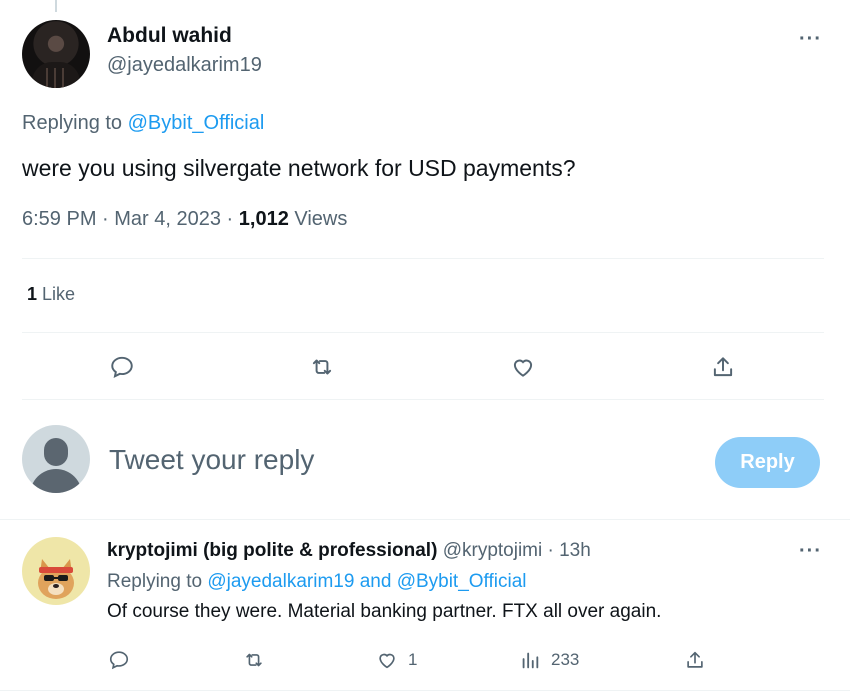 The width and height of the screenshot is (850, 694). I want to click on views-label: Views, so click(318, 219).